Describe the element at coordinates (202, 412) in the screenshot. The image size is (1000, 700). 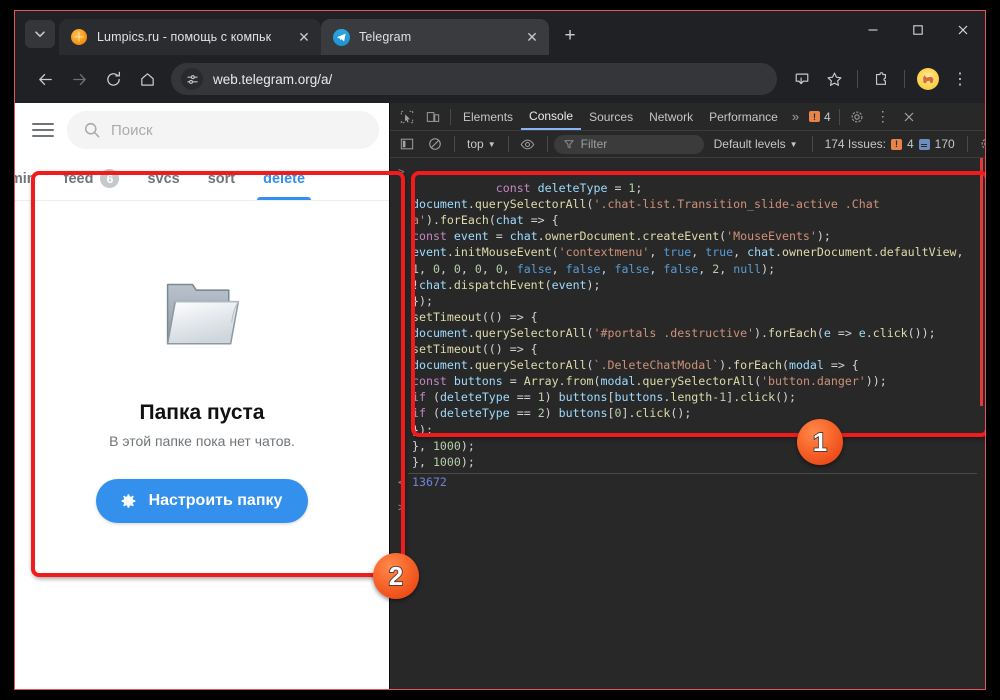
I see `empty-folder-title: Папка пуста` at that location.